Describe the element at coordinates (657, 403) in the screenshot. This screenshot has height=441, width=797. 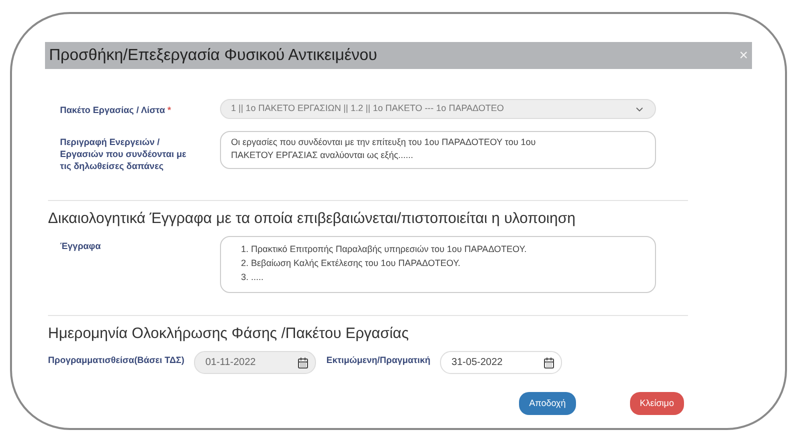
I see `dialog-button: Κλείσιμο` at that location.